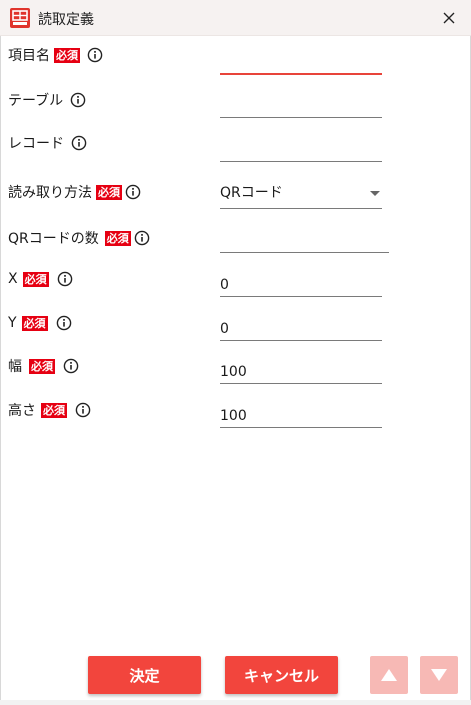 The width and height of the screenshot is (471, 705). I want to click on move-up-button, so click(389, 675).